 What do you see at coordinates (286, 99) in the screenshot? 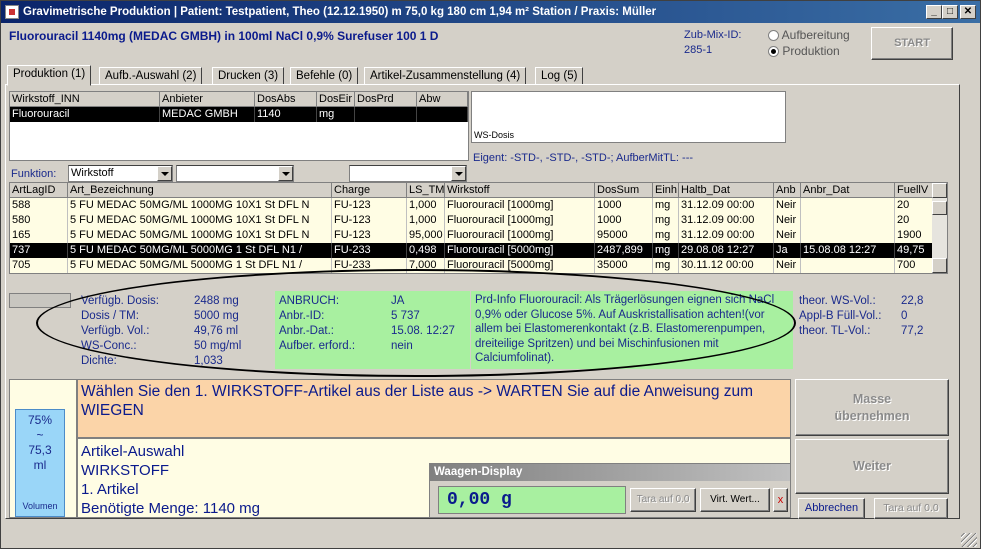
I see `col-header: DosAbs` at bounding box center [286, 99].